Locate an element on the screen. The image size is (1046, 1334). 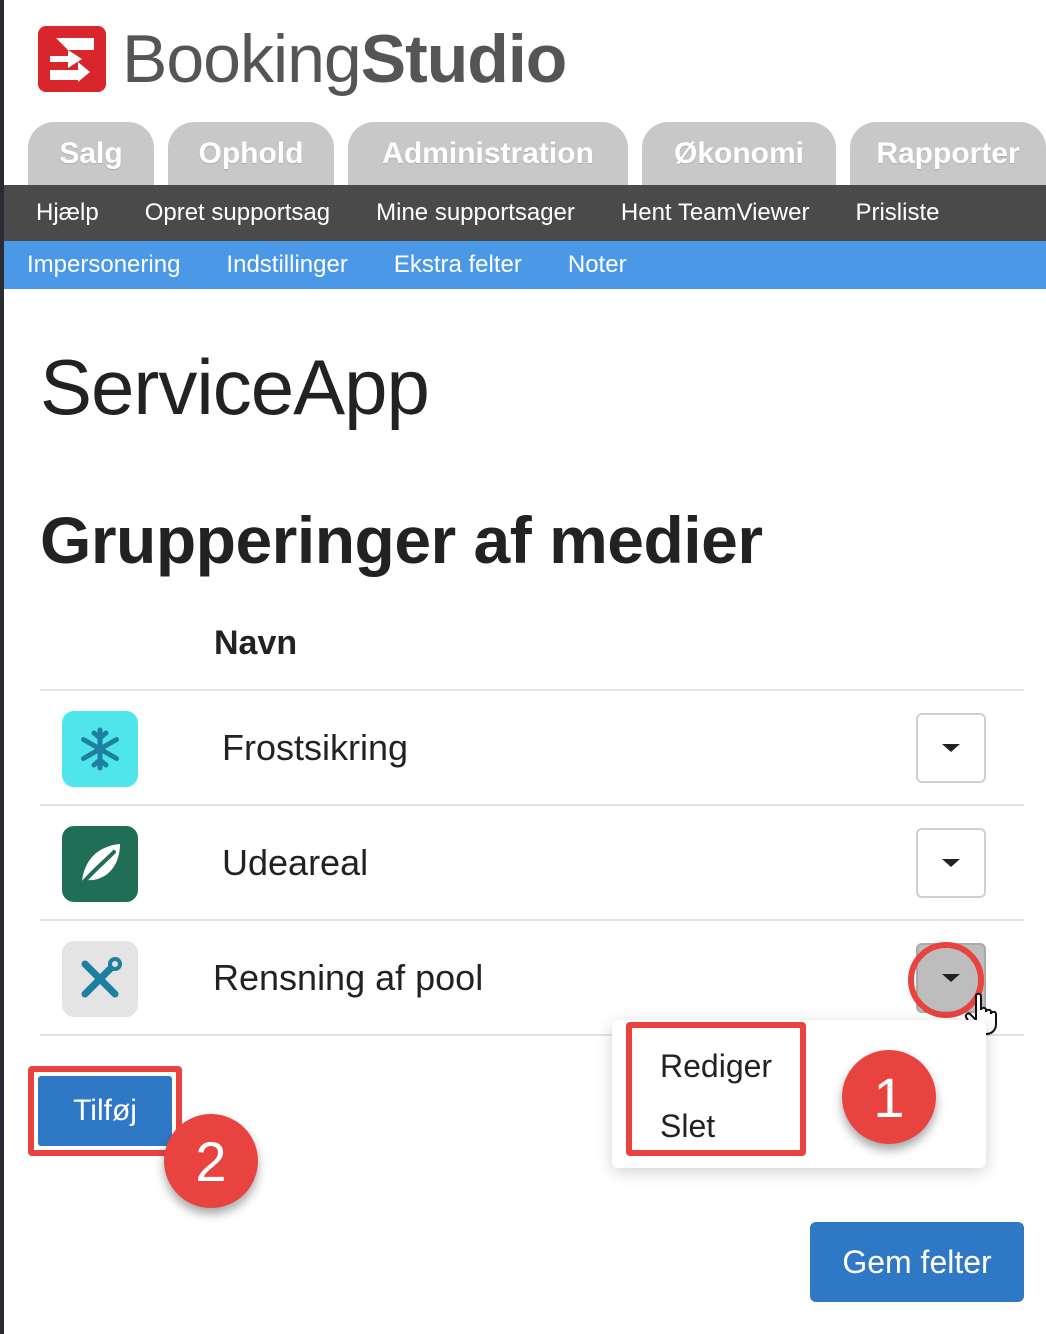
tab-ophold: Ophold is located at coordinates (251, 154).